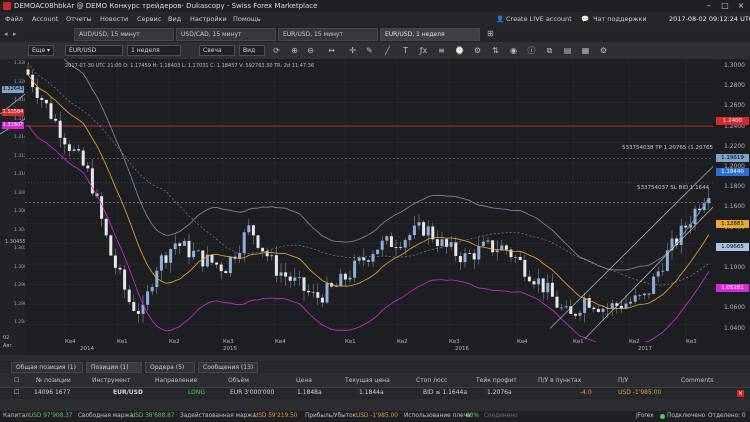 The image size is (750, 422). I want to click on zoom-in-icon: ⊕, so click(294, 50).